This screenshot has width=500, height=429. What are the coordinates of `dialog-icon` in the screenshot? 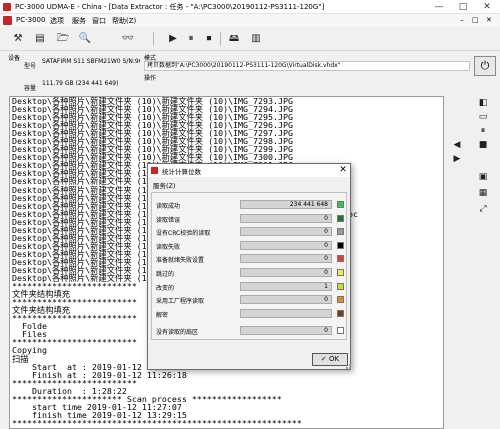 It's located at (154, 170).